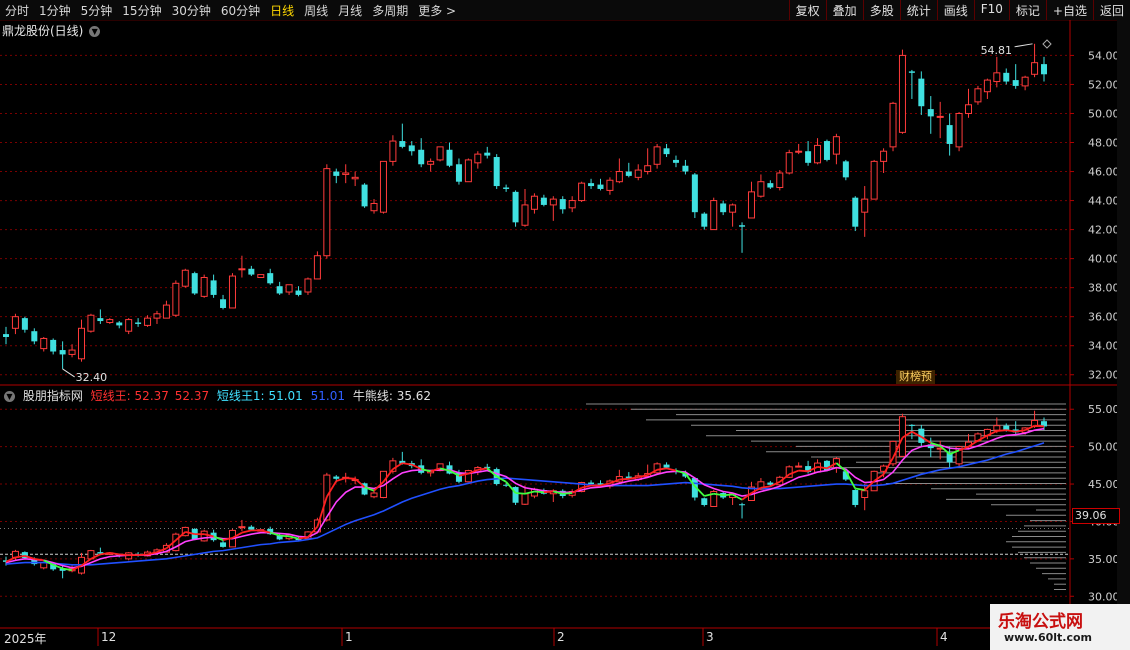  Describe the element at coordinates (1102, 317) in the screenshot. I see `y-tick-label: 36.00` at that location.